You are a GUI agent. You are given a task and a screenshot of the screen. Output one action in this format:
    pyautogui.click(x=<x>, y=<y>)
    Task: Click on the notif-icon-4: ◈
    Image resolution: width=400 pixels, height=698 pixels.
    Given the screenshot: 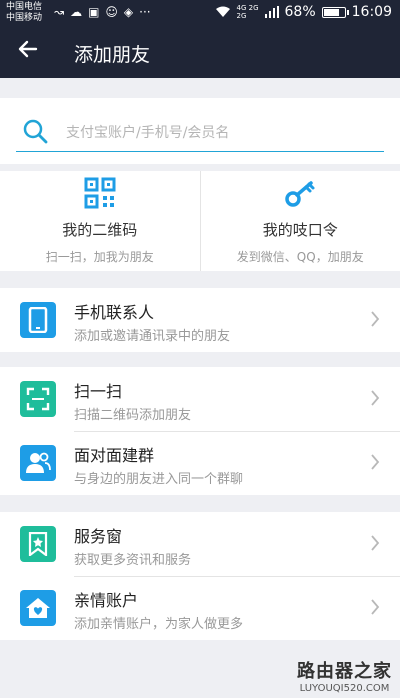 What is the action you would take?
    pyautogui.click(x=128, y=12)
    